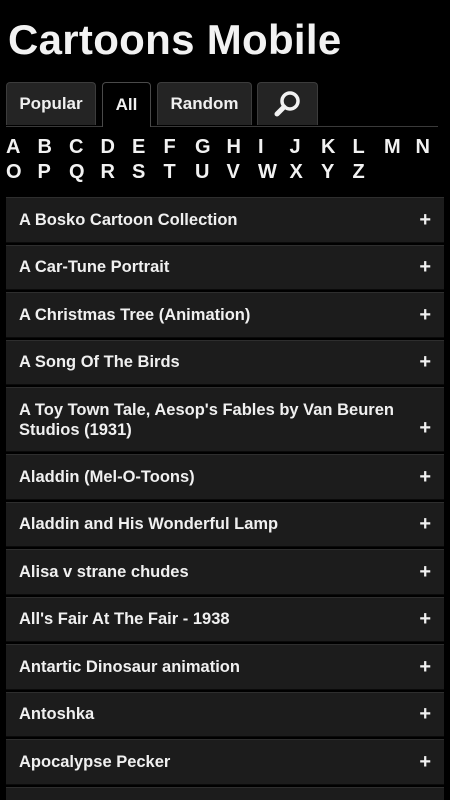 This screenshot has width=450, height=800. Describe the element at coordinates (104, 571) in the screenshot. I see `list-item-label: Alisa v strane chudes` at that location.